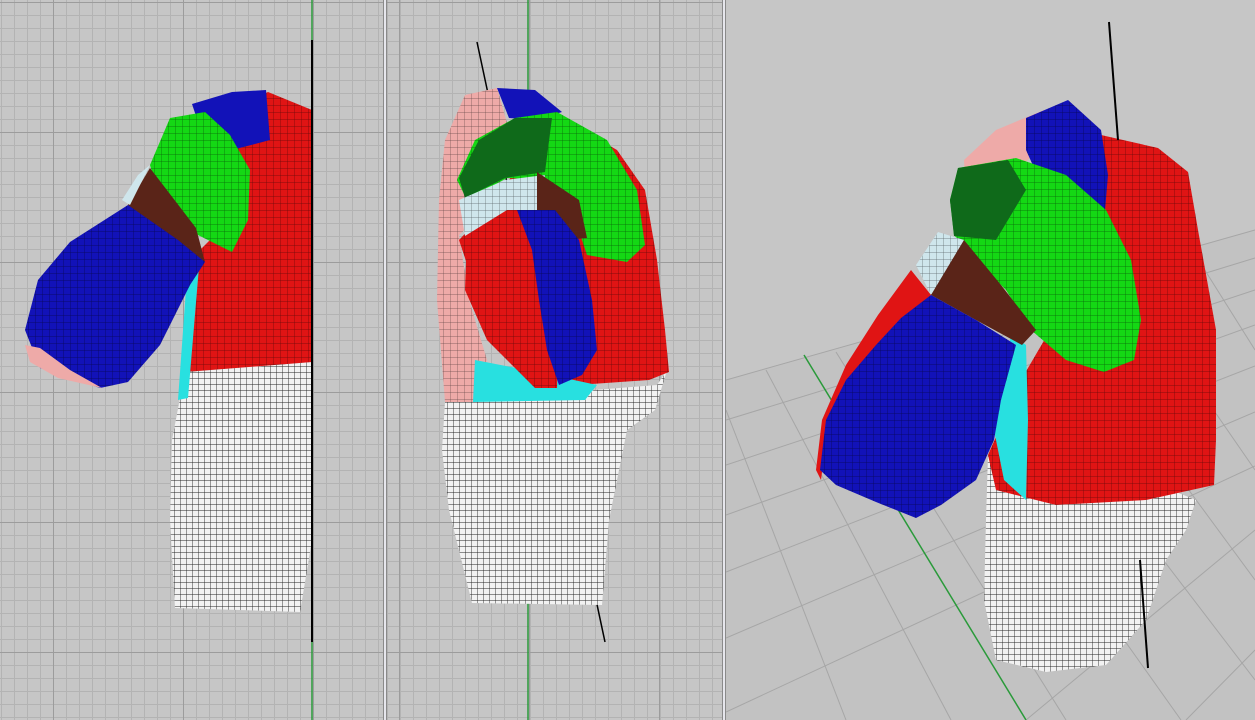 The height and width of the screenshot is (720, 1255). Describe the element at coordinates (1113, 81) in the screenshot. I see `z-axis-black` at that location.